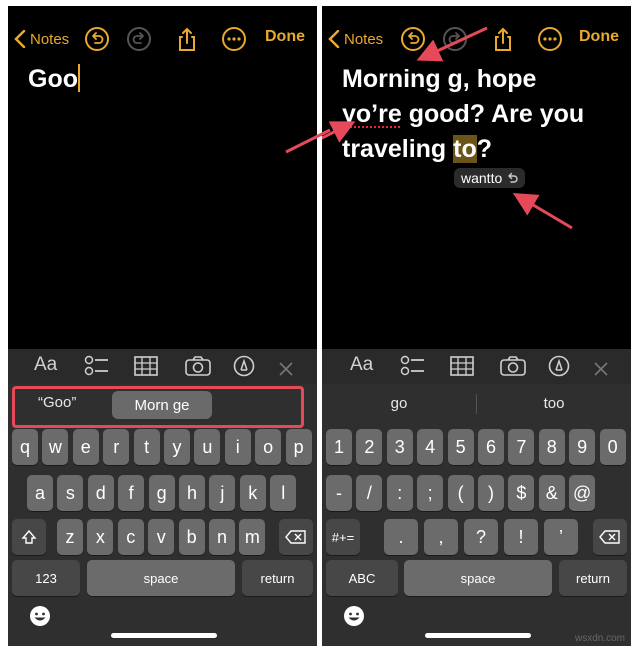 The height and width of the screenshot is (652, 637). Describe the element at coordinates (551, 493) in the screenshot. I see `key-&: &` at that location.